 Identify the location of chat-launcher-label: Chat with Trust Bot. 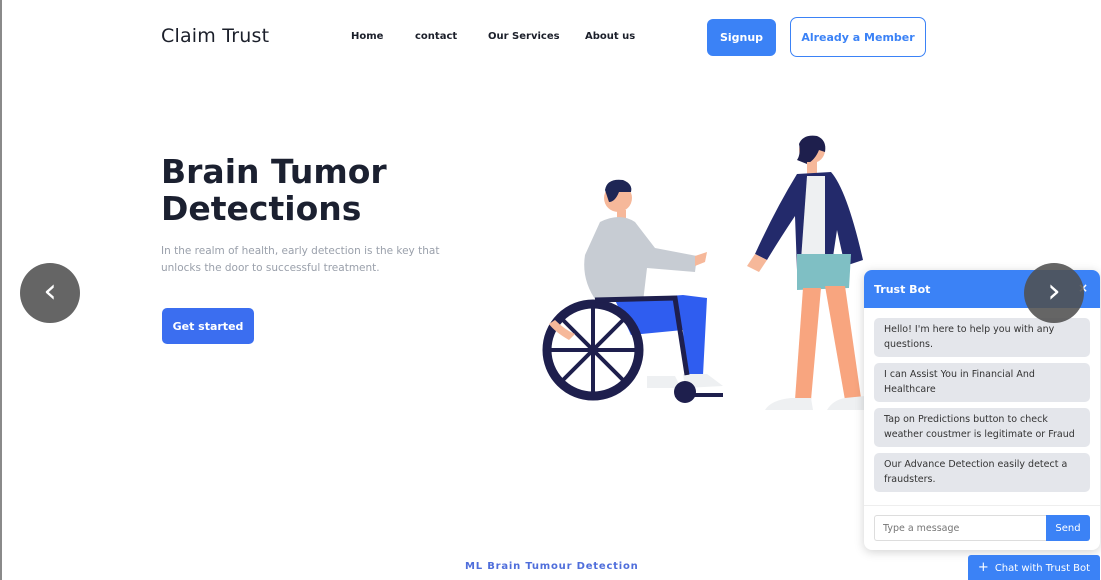
(1042, 568).